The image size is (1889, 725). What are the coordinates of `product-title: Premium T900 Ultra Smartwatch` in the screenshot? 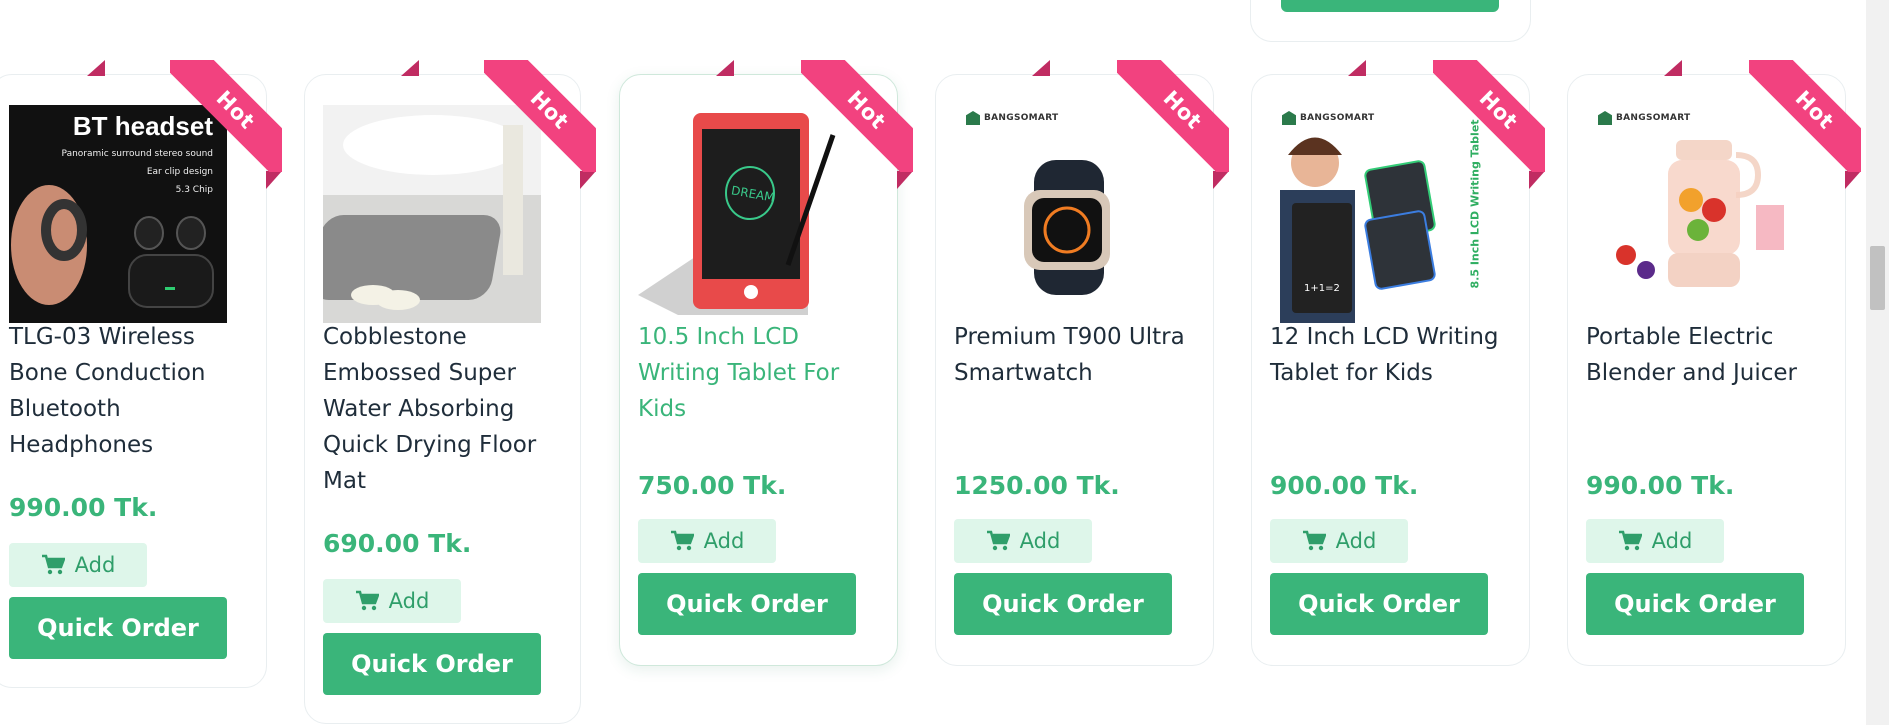 It's located at (1074, 355).